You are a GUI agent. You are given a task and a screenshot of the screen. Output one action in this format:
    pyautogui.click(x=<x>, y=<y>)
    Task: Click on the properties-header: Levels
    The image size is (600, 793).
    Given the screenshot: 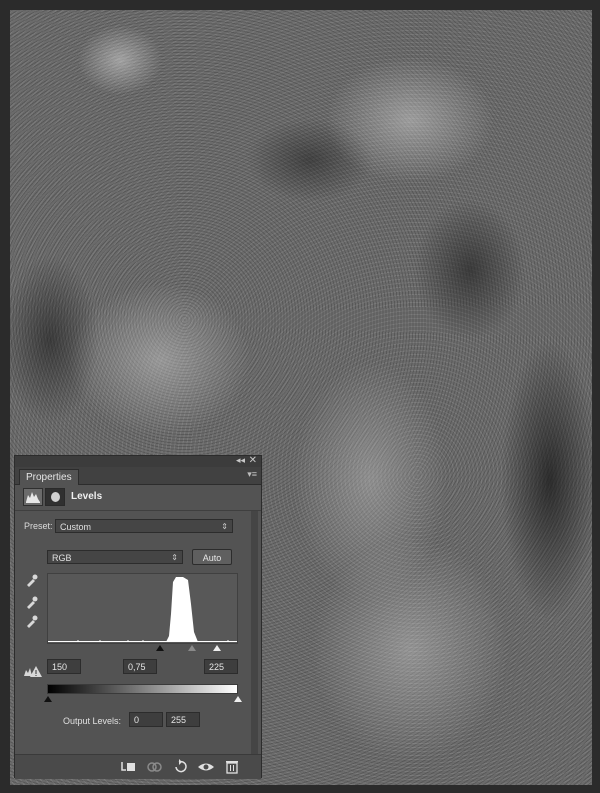 What is the action you would take?
    pyautogui.click(x=138, y=498)
    